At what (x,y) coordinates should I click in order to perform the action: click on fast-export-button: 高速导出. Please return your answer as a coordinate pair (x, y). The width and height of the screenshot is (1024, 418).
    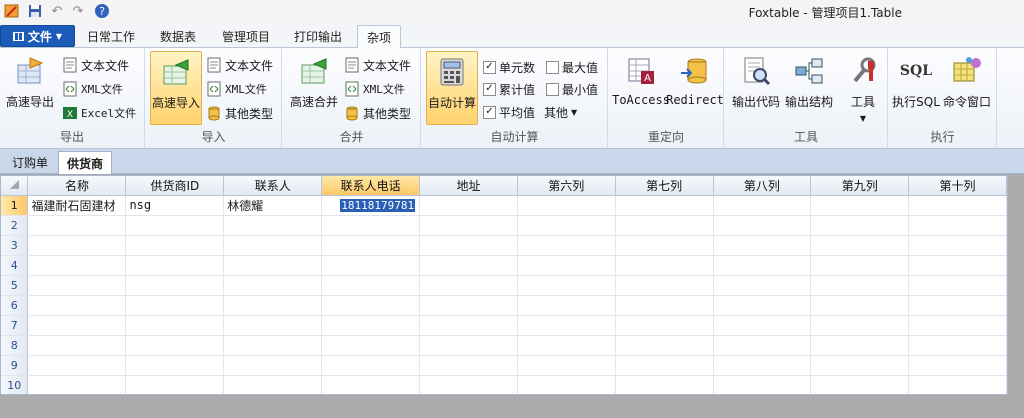
    Looking at the image, I should click on (30, 88).